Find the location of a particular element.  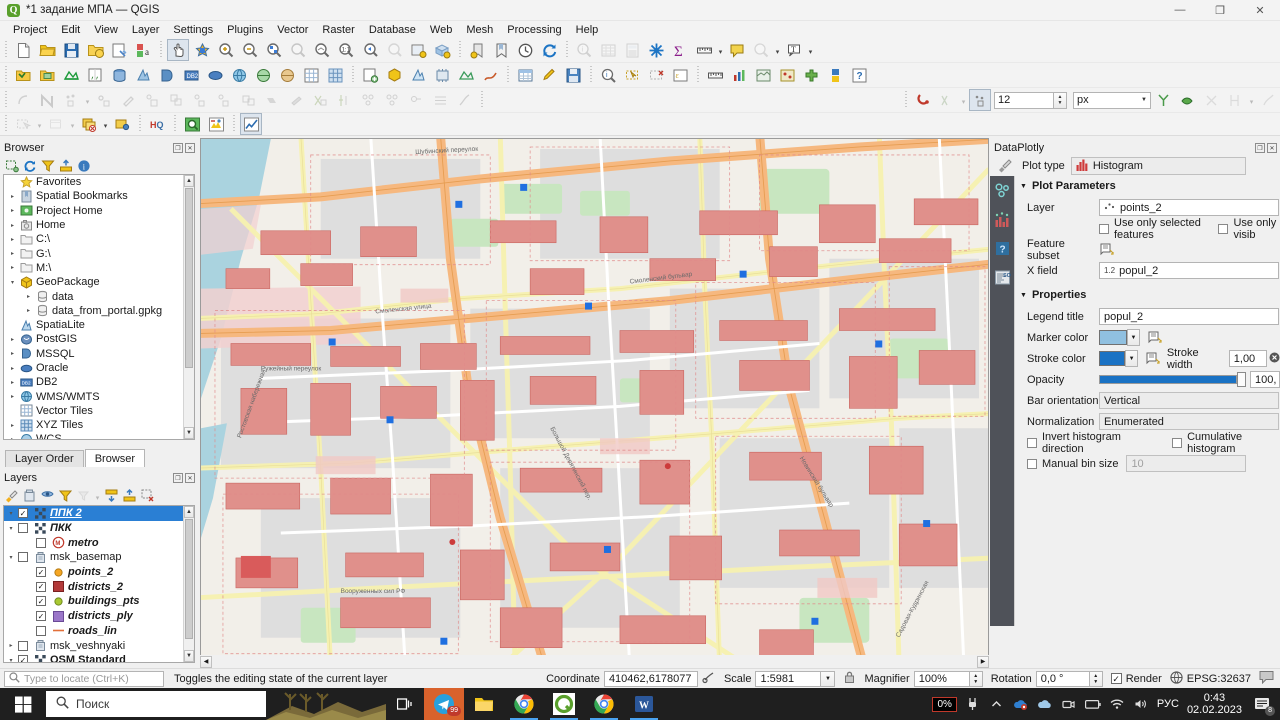

browser-item: Favorites is located at coordinates (99, 182).